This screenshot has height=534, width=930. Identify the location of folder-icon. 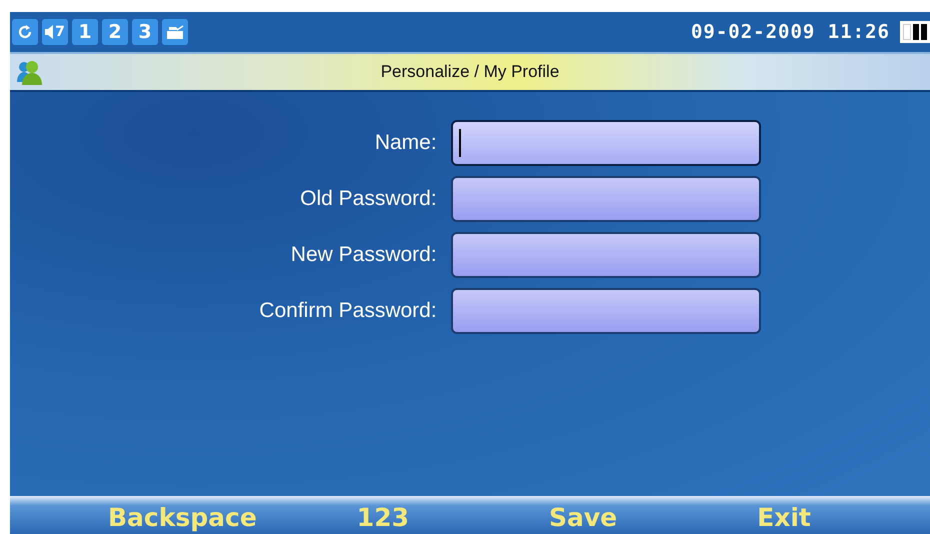
(175, 32).